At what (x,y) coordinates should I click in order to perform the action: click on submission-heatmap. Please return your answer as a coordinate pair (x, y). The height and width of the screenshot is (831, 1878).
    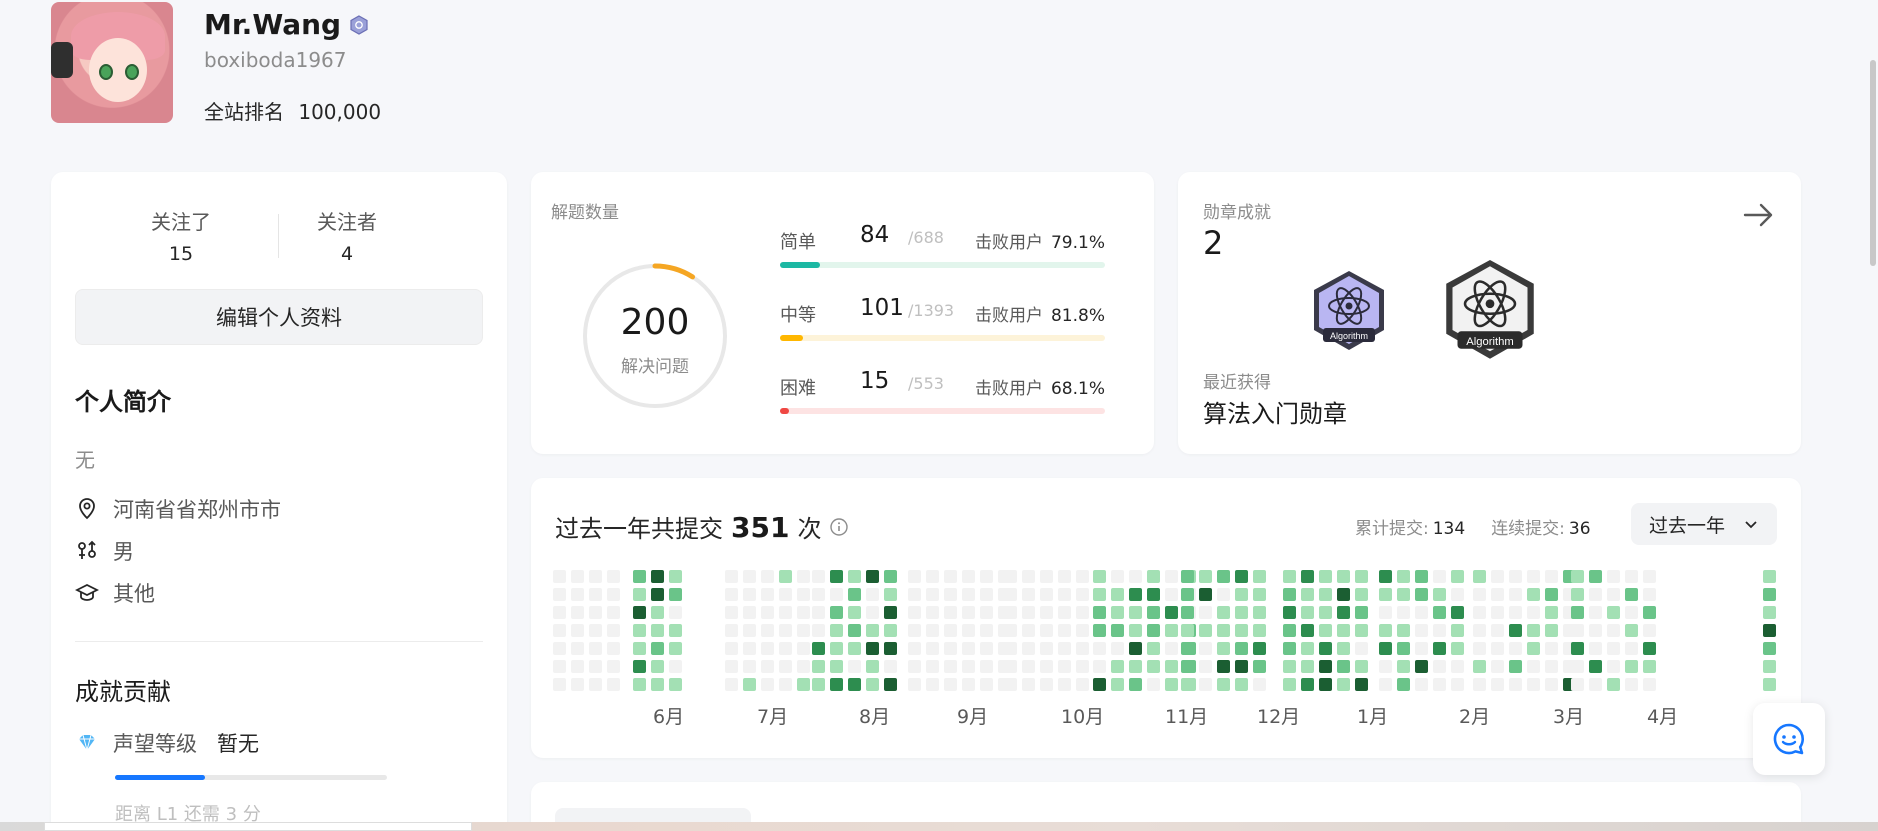
    Looking at the image, I should click on (1168, 634).